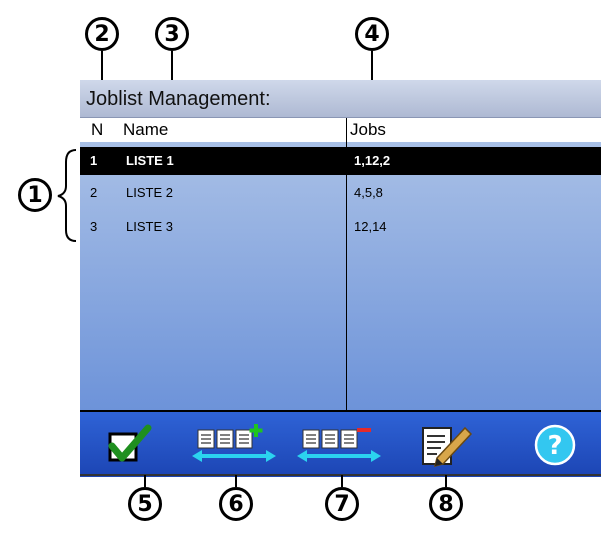 The image size is (601, 538). What do you see at coordinates (340, 130) in the screenshot?
I see `table-header: N Name Jobs` at bounding box center [340, 130].